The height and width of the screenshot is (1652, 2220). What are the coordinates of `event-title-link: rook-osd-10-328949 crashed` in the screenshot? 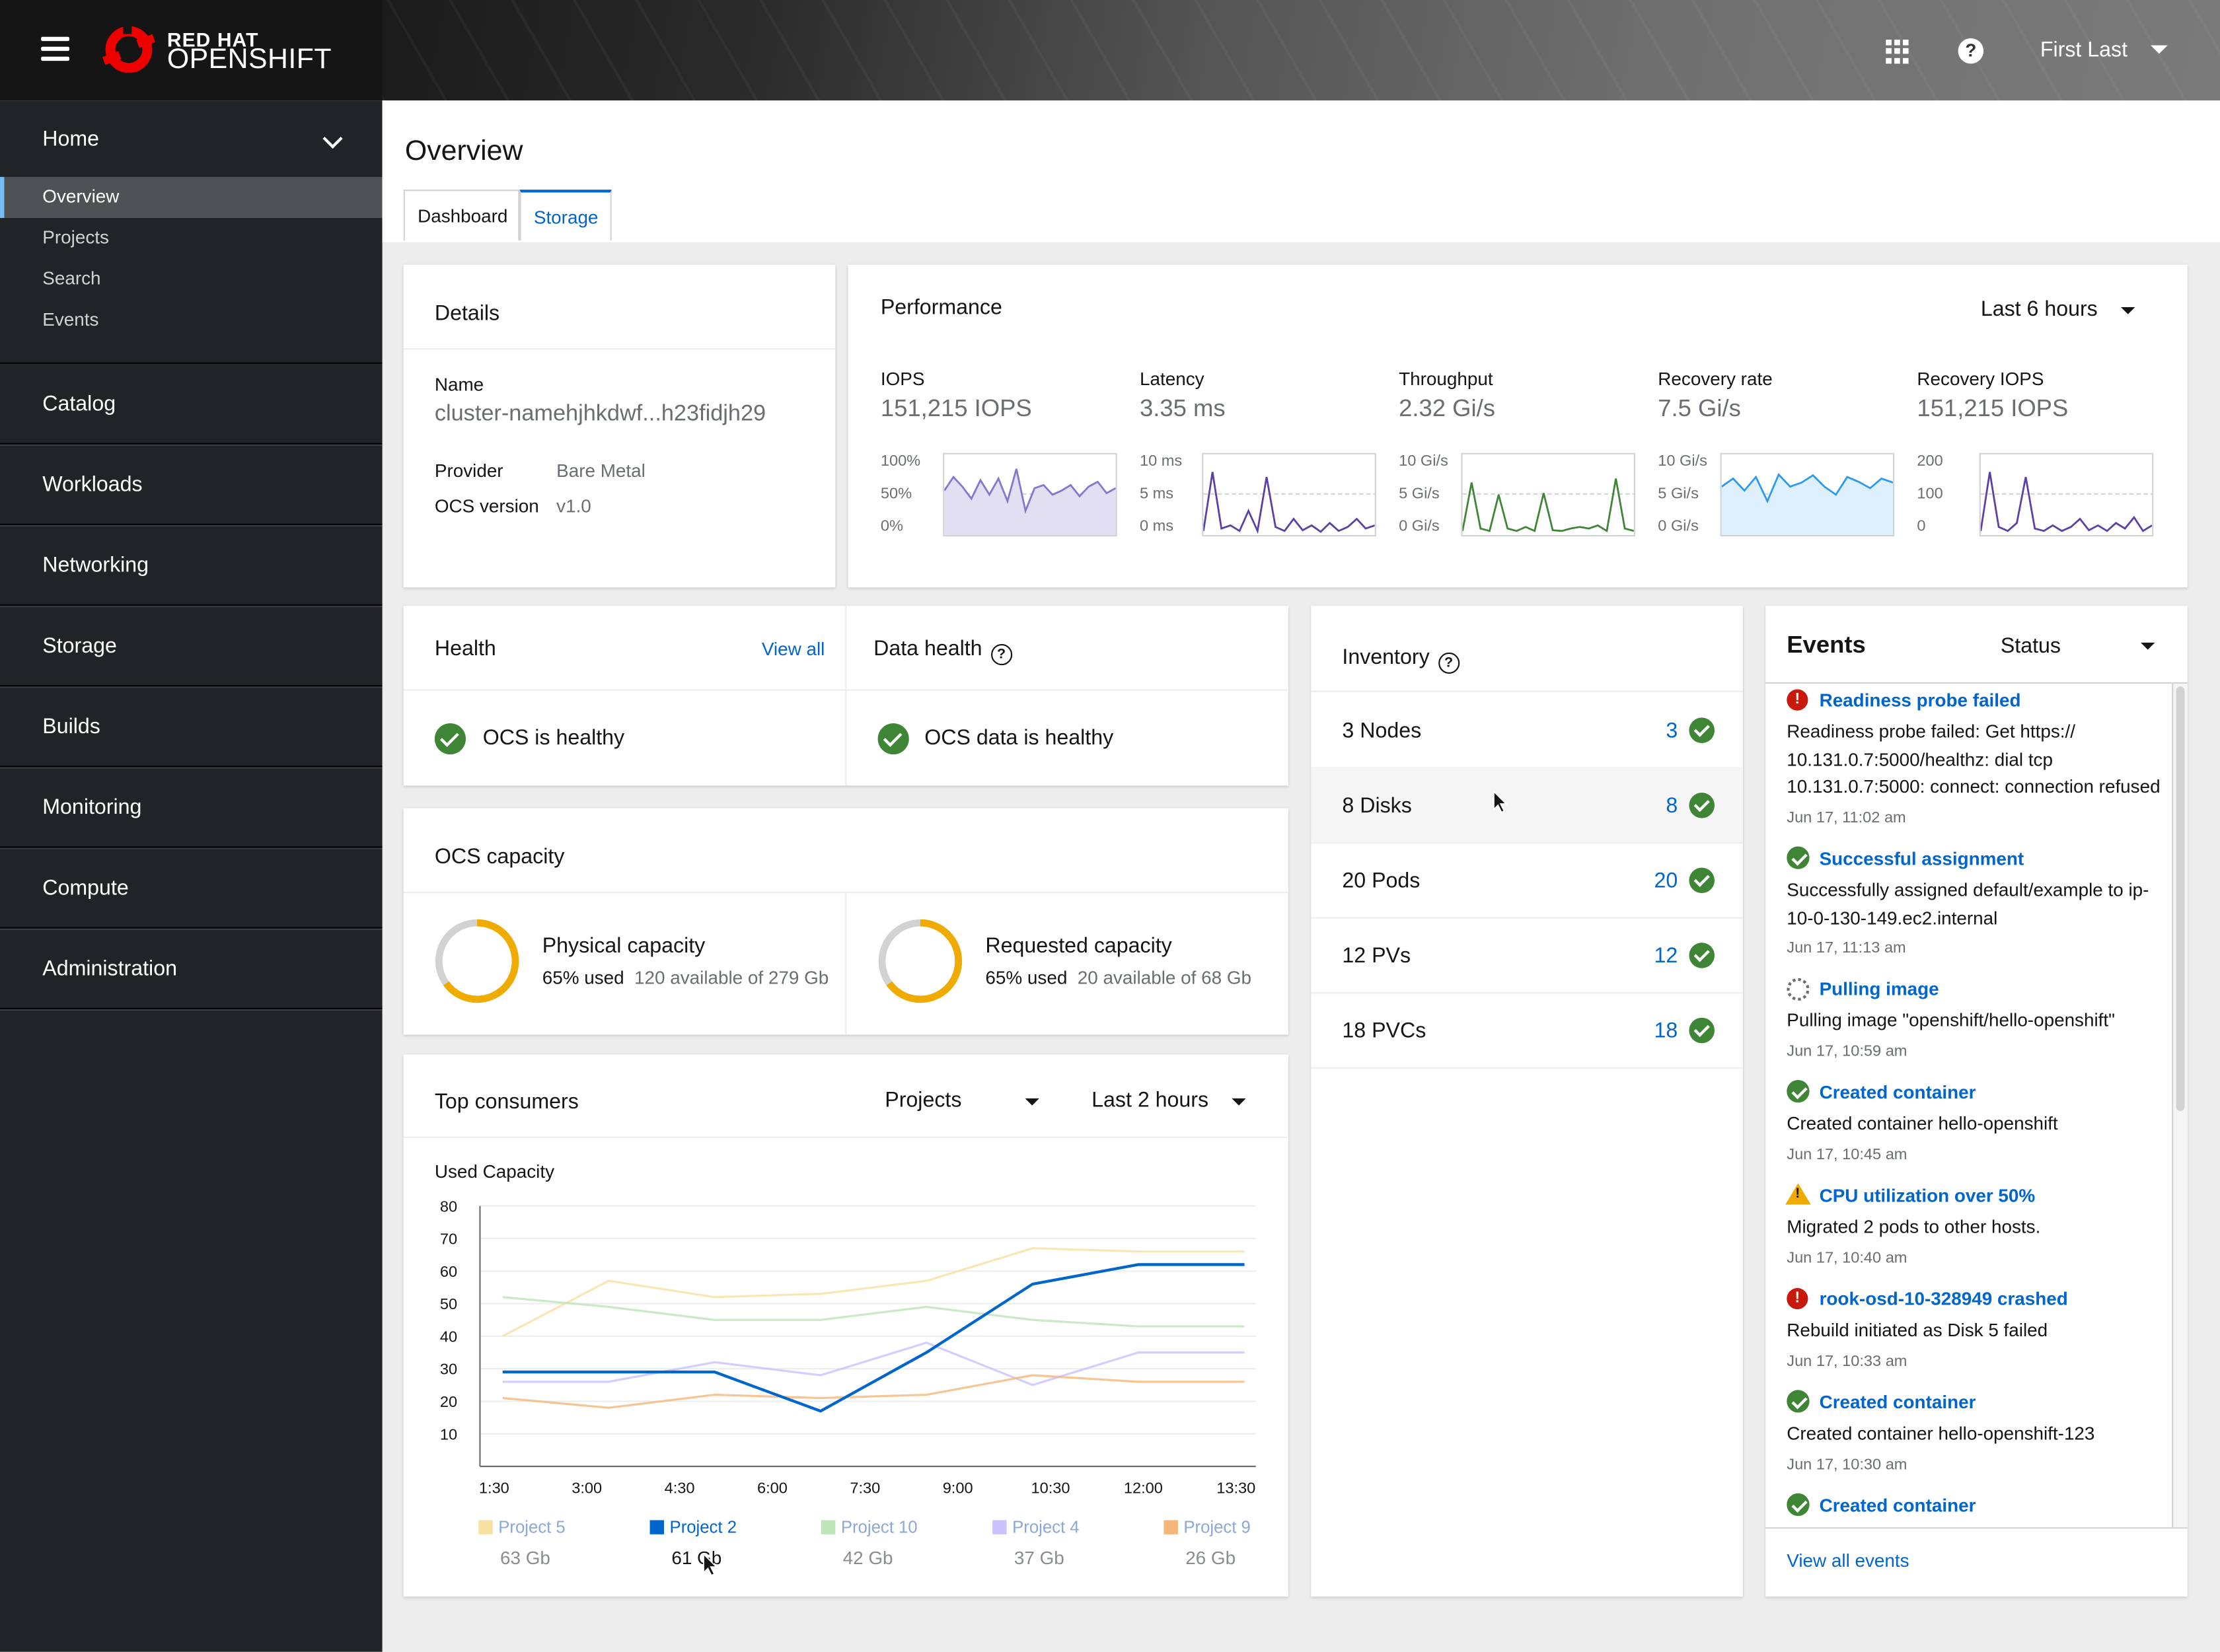 It's located at (1944, 1298).